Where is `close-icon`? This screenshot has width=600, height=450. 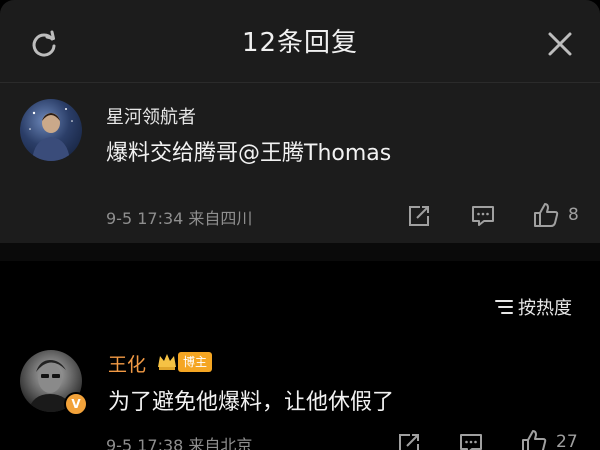 close-icon is located at coordinates (560, 44).